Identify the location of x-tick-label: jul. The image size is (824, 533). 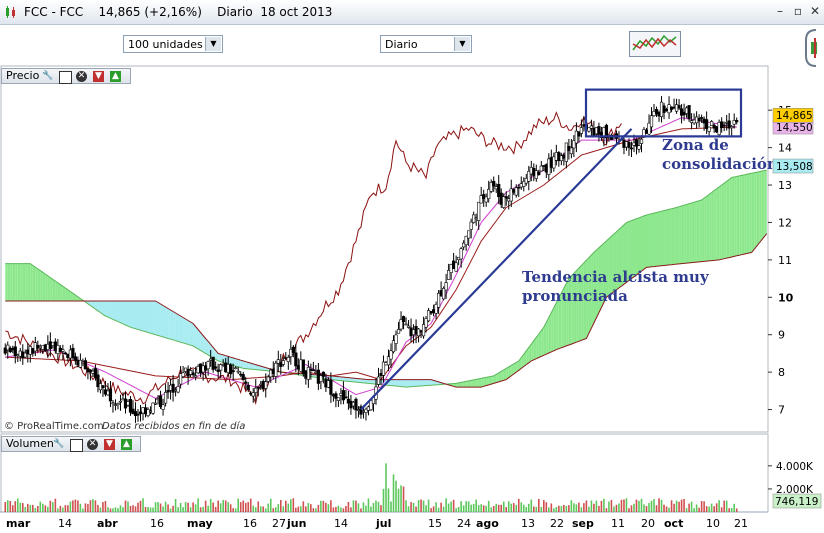
(383, 523).